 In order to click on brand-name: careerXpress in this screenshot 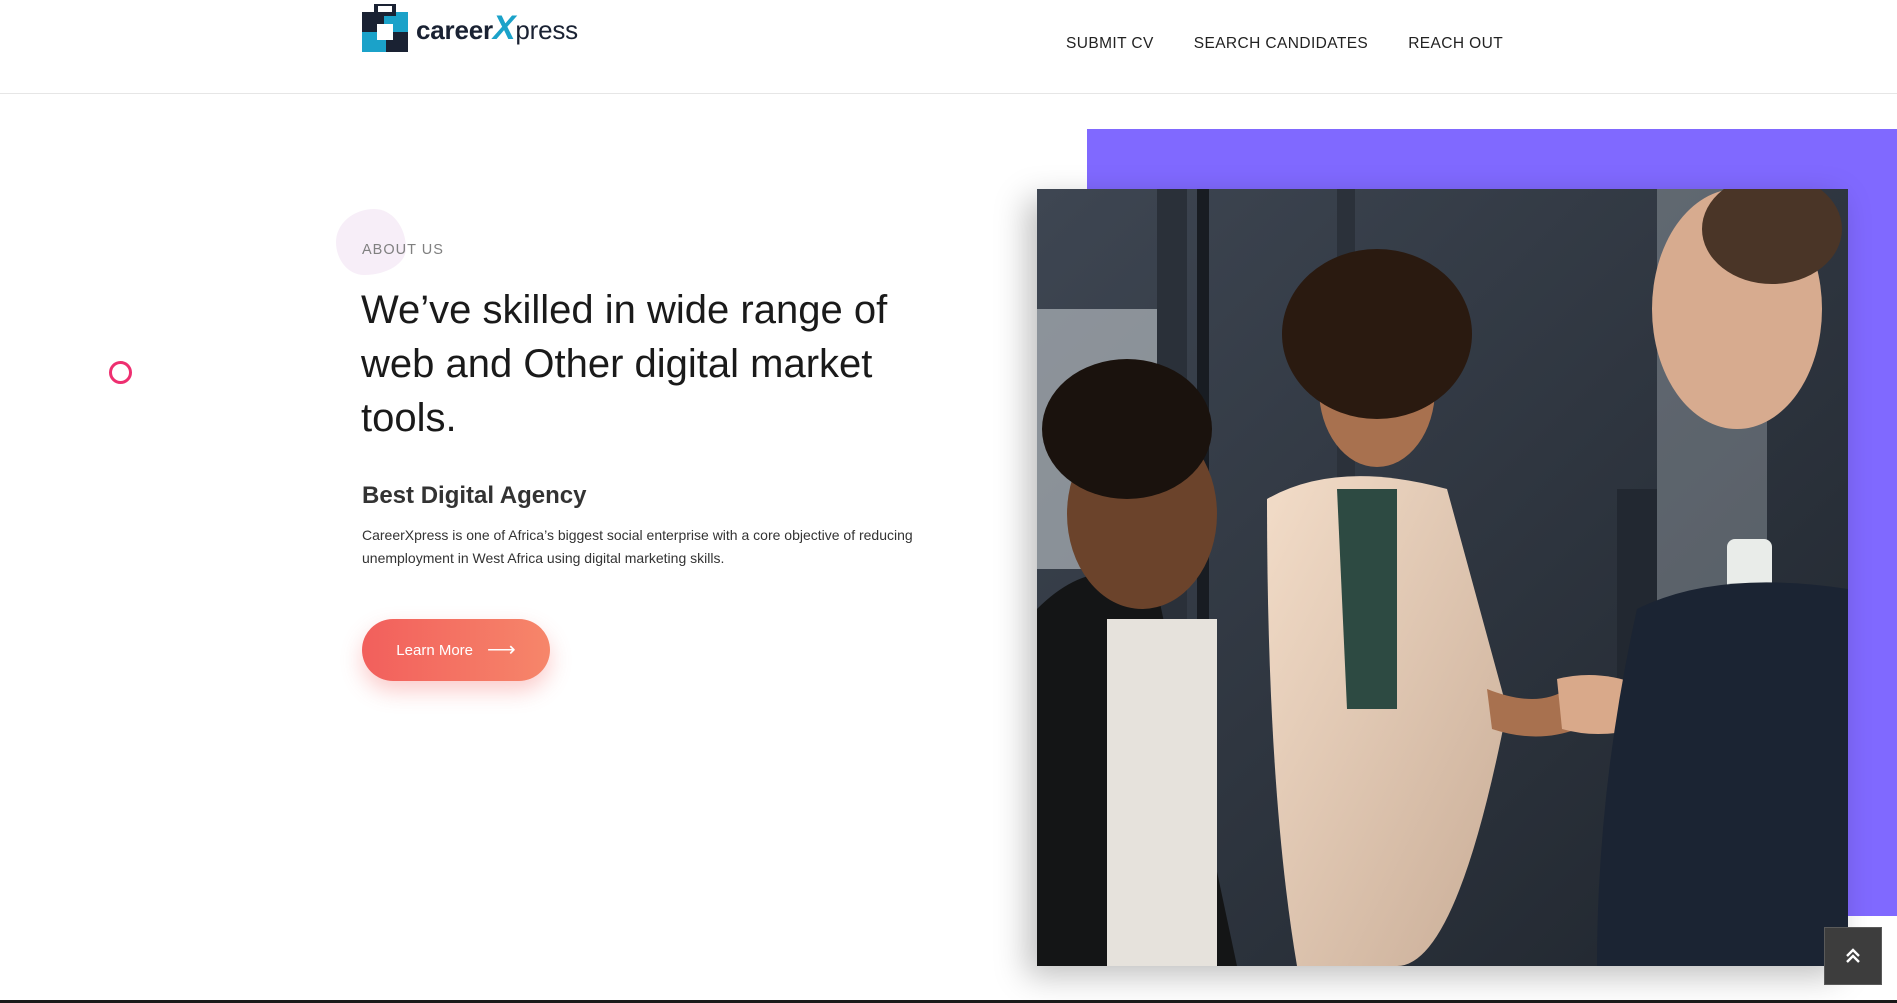, I will do `click(497, 28)`.